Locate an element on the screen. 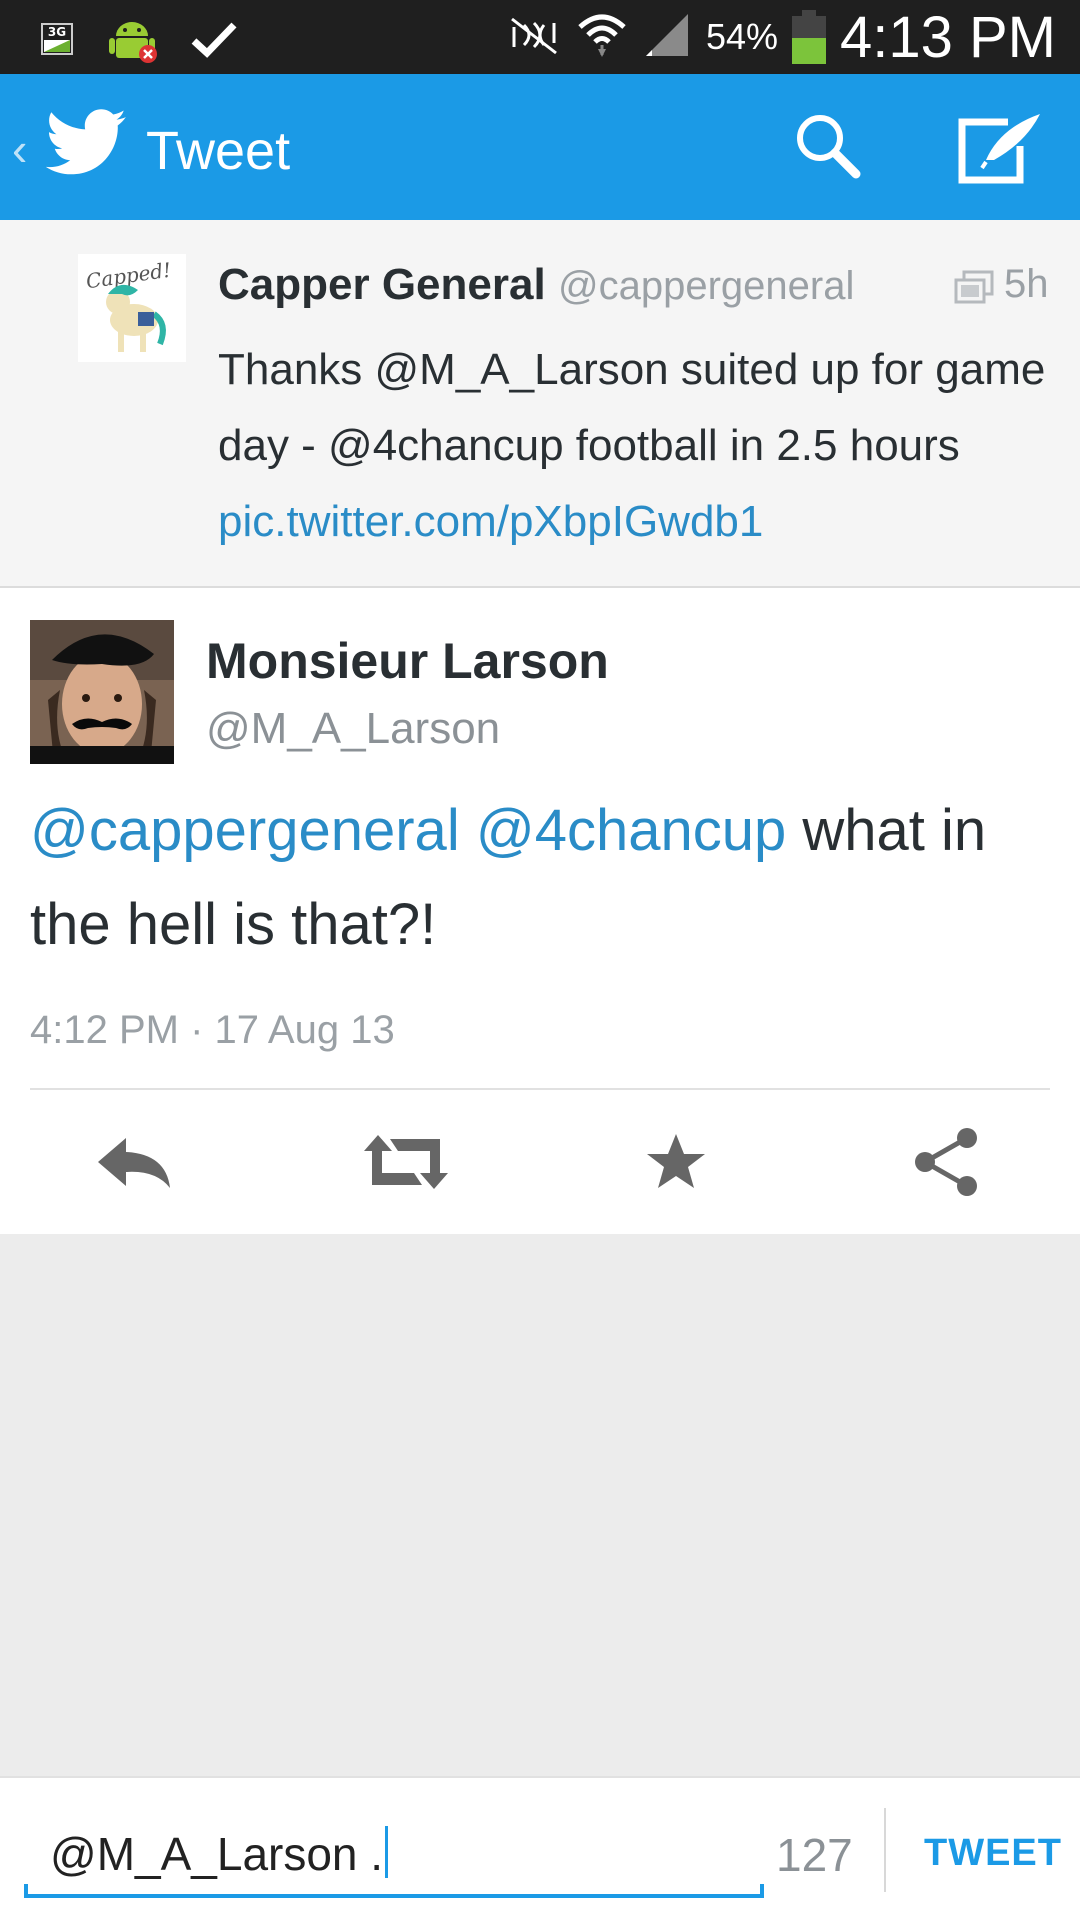 The height and width of the screenshot is (1920, 1080). reply-button is located at coordinates (134, 1164).